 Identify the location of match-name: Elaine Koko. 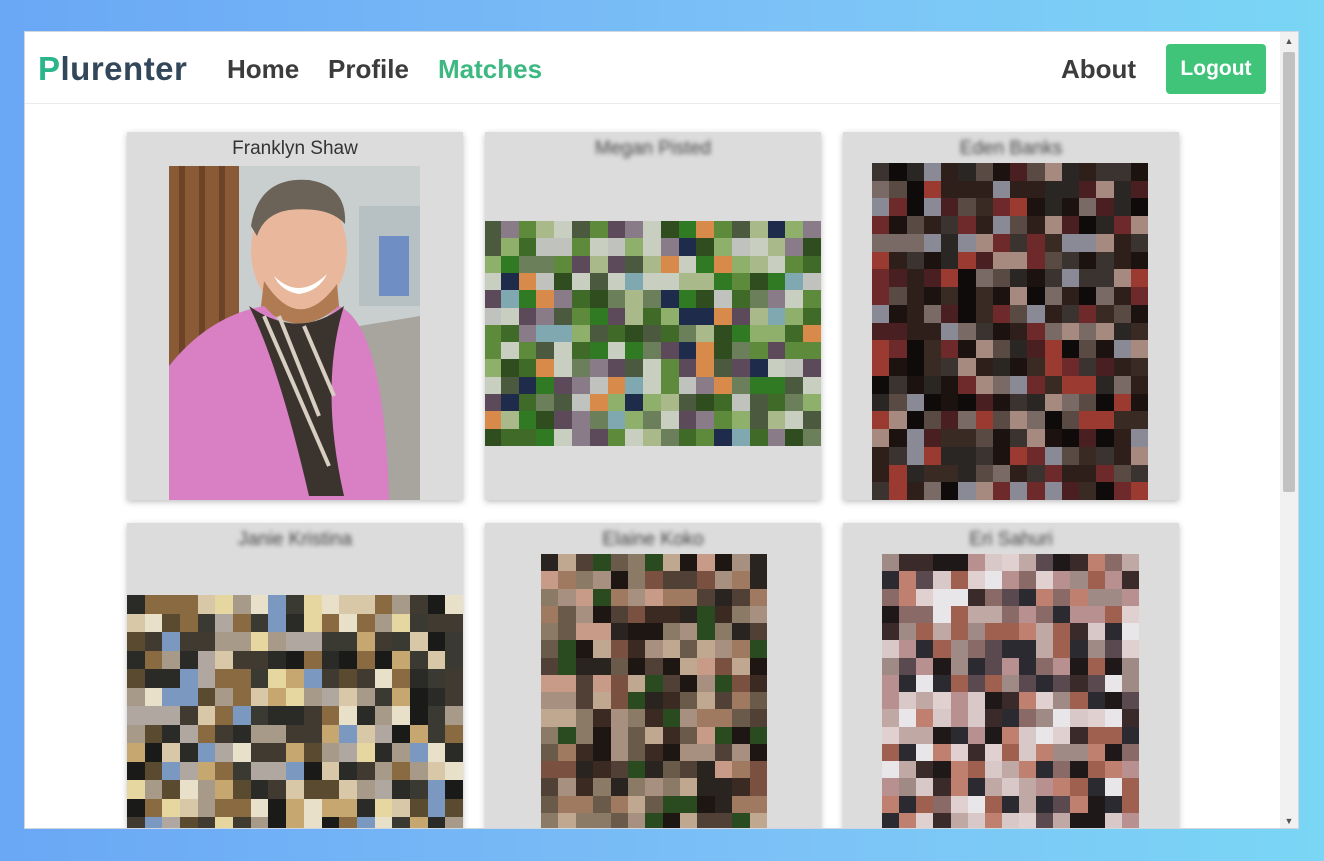
(653, 539).